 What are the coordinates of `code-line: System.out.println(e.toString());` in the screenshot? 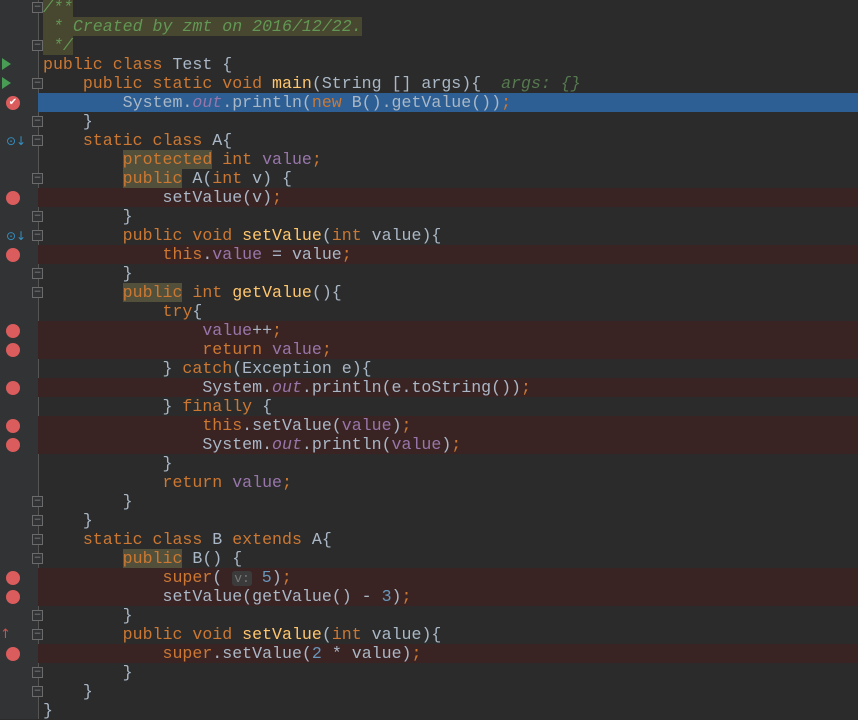 It's located at (429, 387).